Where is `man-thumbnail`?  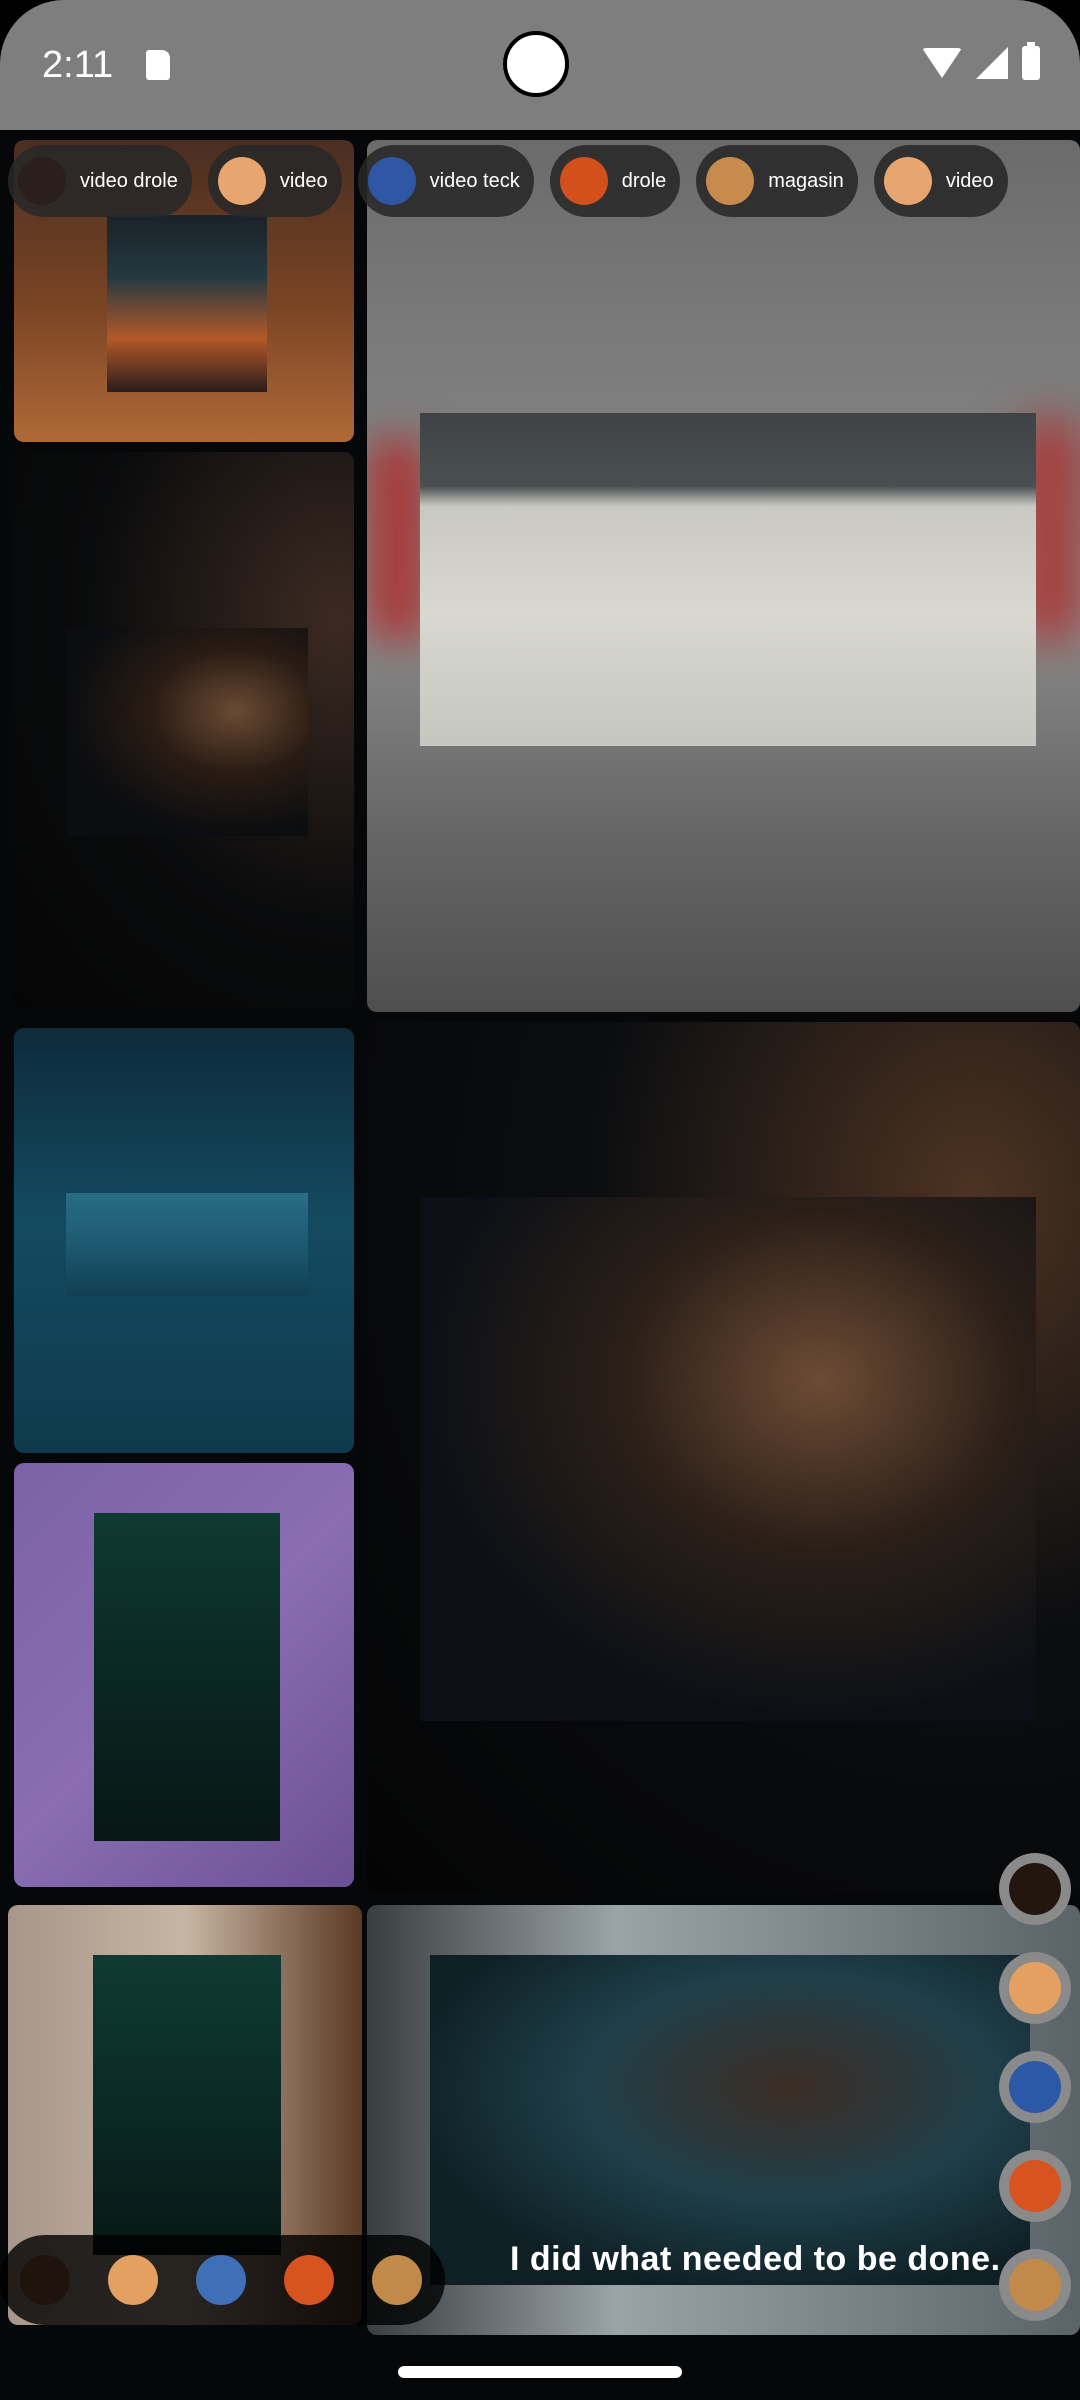
man-thumbnail is located at coordinates (187, 1677).